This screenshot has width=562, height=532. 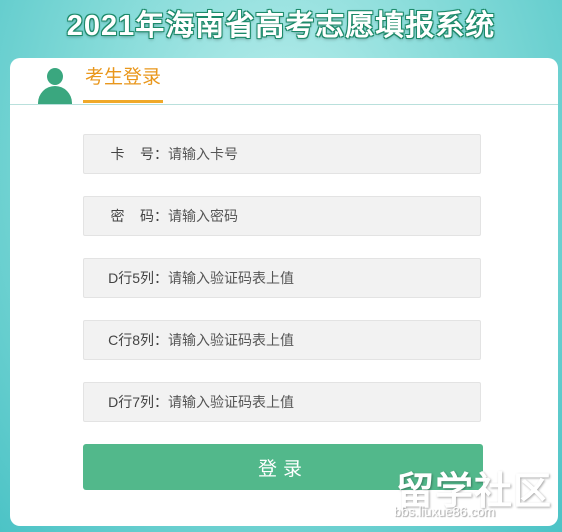 I want to click on user-icon, so click(x=55, y=86).